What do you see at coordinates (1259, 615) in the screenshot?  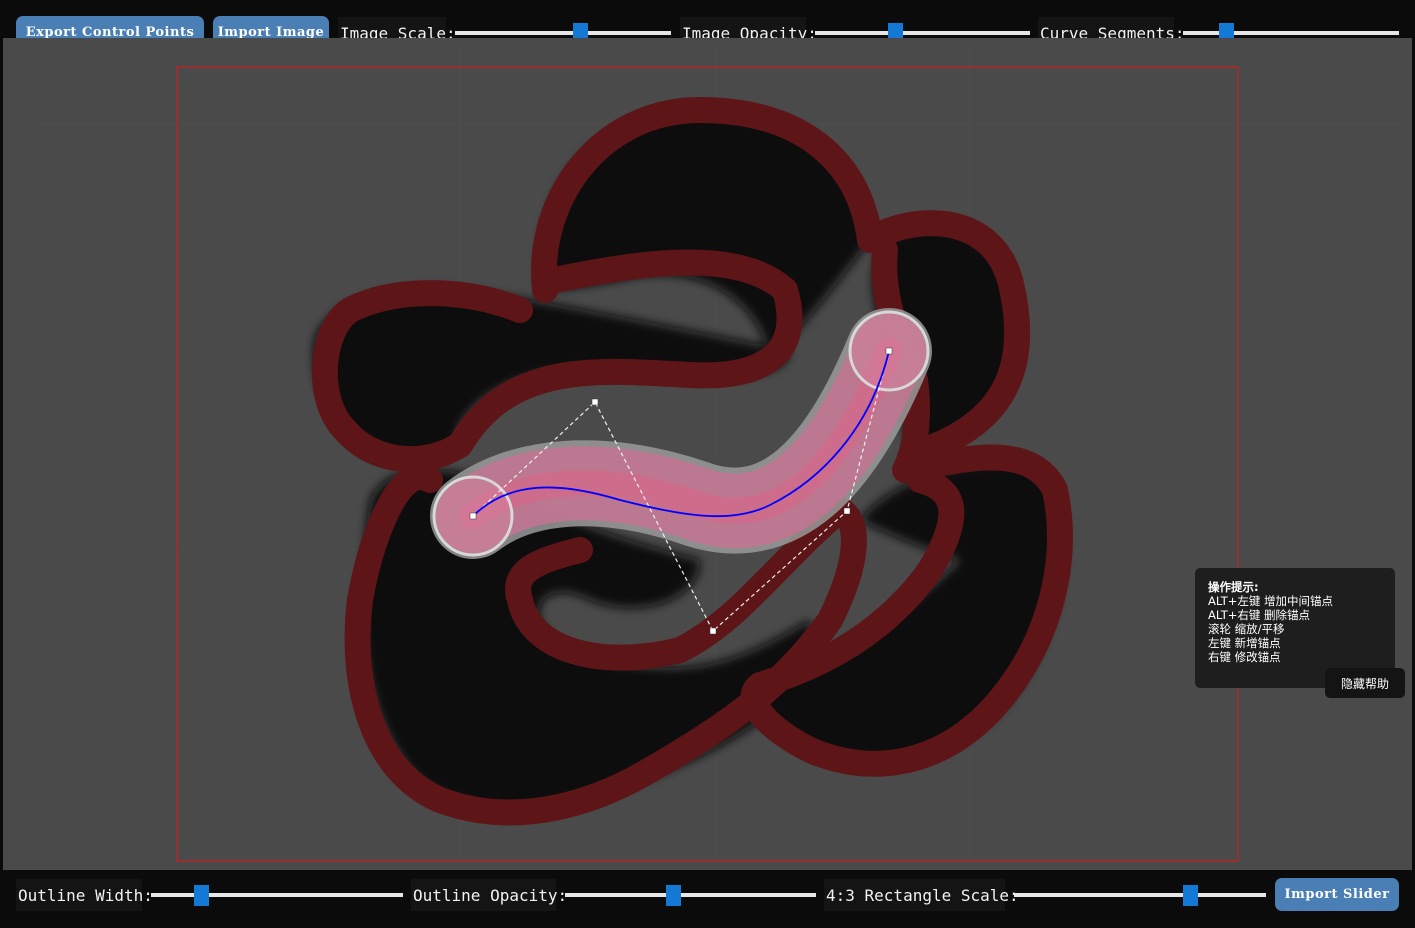 I see `help-line: ALT+右键 删除锚点` at bounding box center [1259, 615].